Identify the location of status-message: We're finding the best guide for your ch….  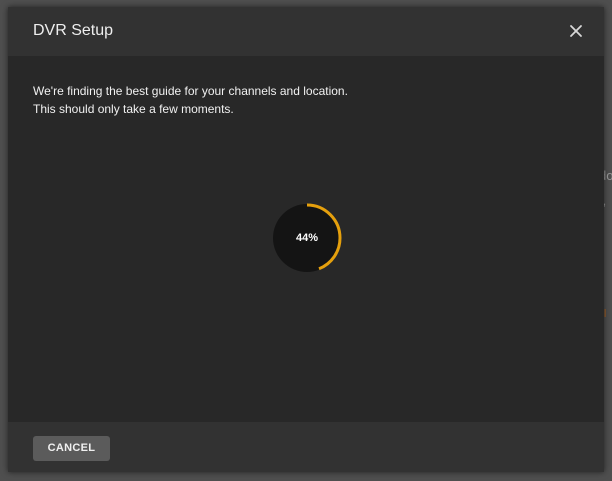
(190, 91).